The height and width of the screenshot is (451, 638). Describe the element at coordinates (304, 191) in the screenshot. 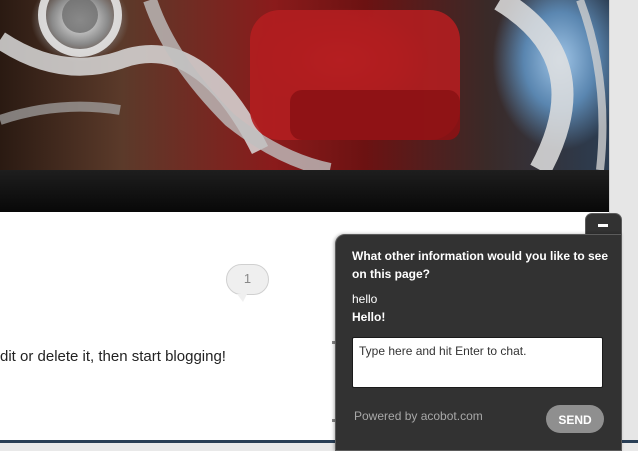

I see `navigation-bar` at that location.